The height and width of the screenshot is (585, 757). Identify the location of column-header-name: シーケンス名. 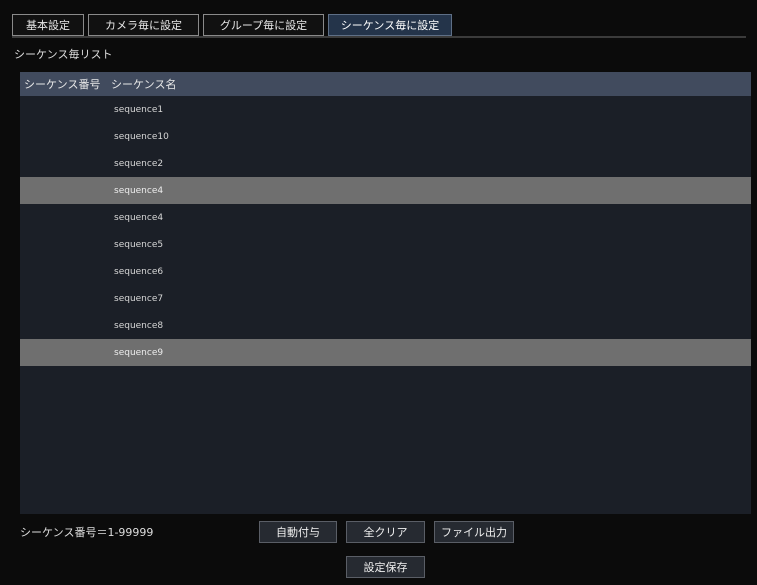
(144, 84).